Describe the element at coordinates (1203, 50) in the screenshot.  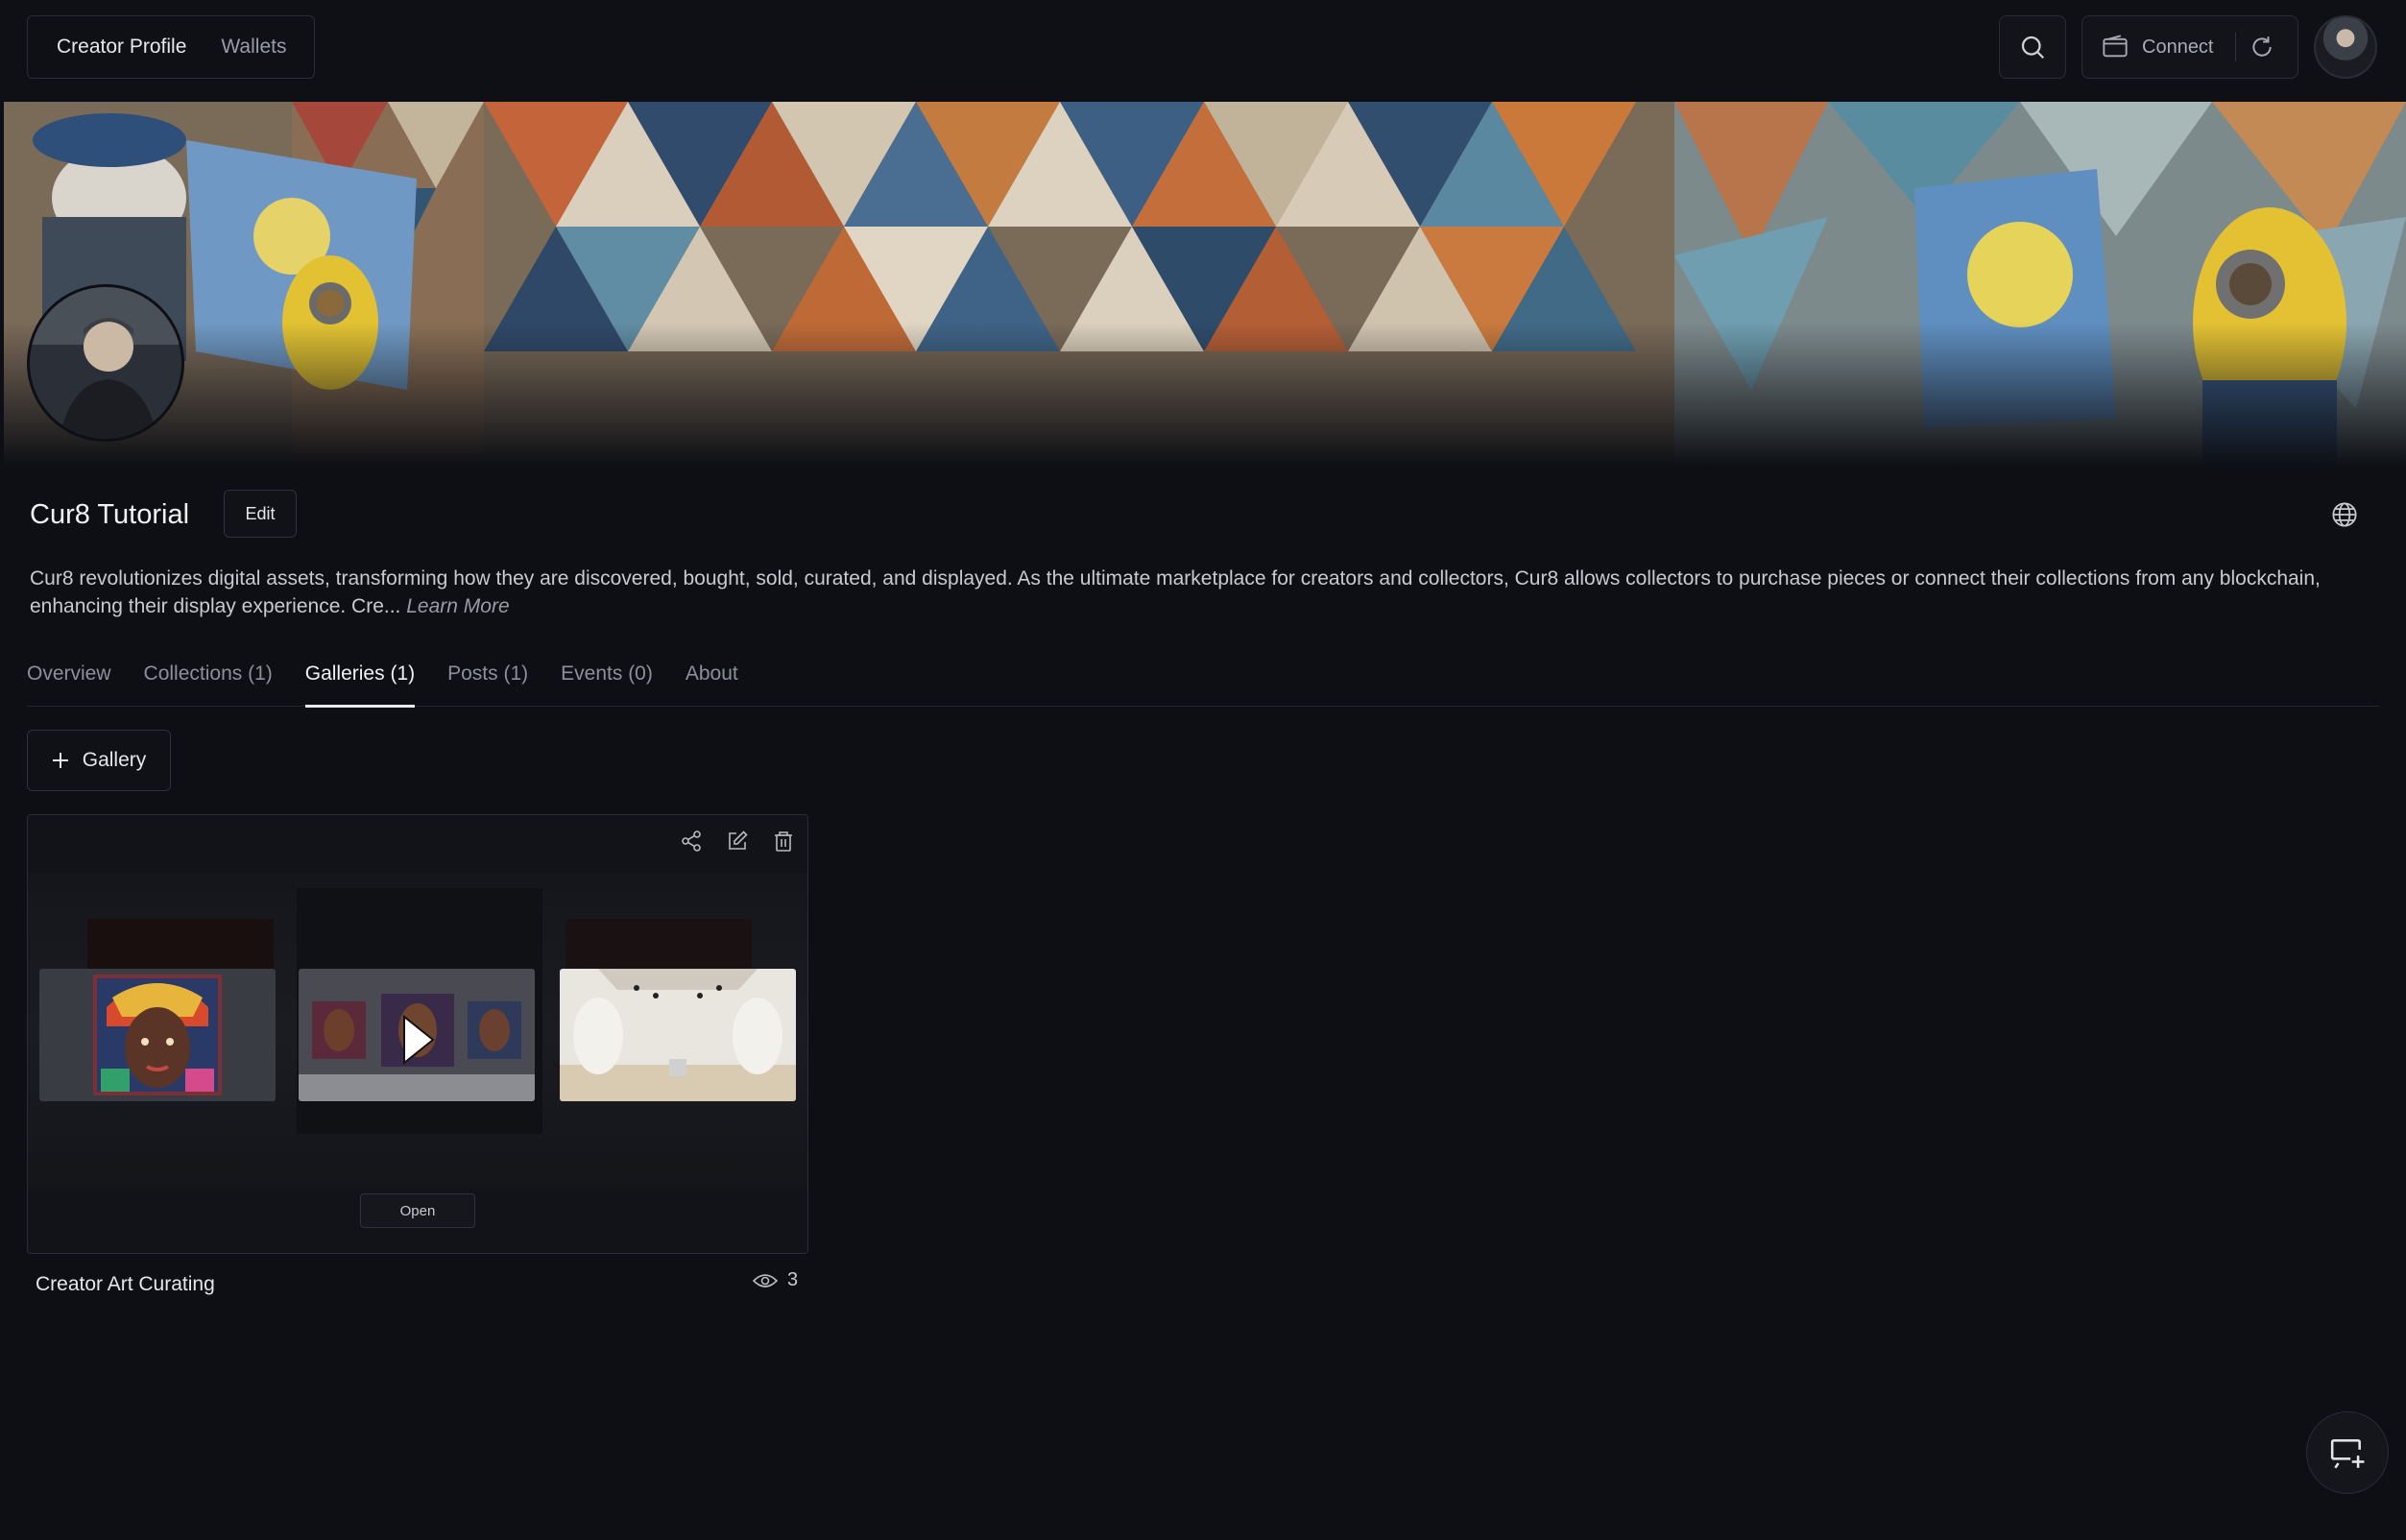
I see `top-bar: Creator Profile Wallets Connect` at that location.